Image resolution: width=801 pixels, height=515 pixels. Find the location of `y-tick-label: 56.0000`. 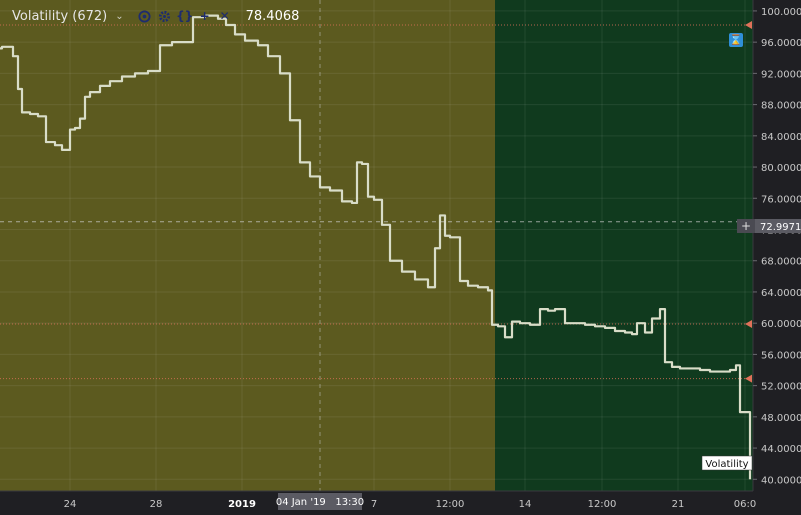

y-tick-label: 56.0000 is located at coordinates (781, 355).